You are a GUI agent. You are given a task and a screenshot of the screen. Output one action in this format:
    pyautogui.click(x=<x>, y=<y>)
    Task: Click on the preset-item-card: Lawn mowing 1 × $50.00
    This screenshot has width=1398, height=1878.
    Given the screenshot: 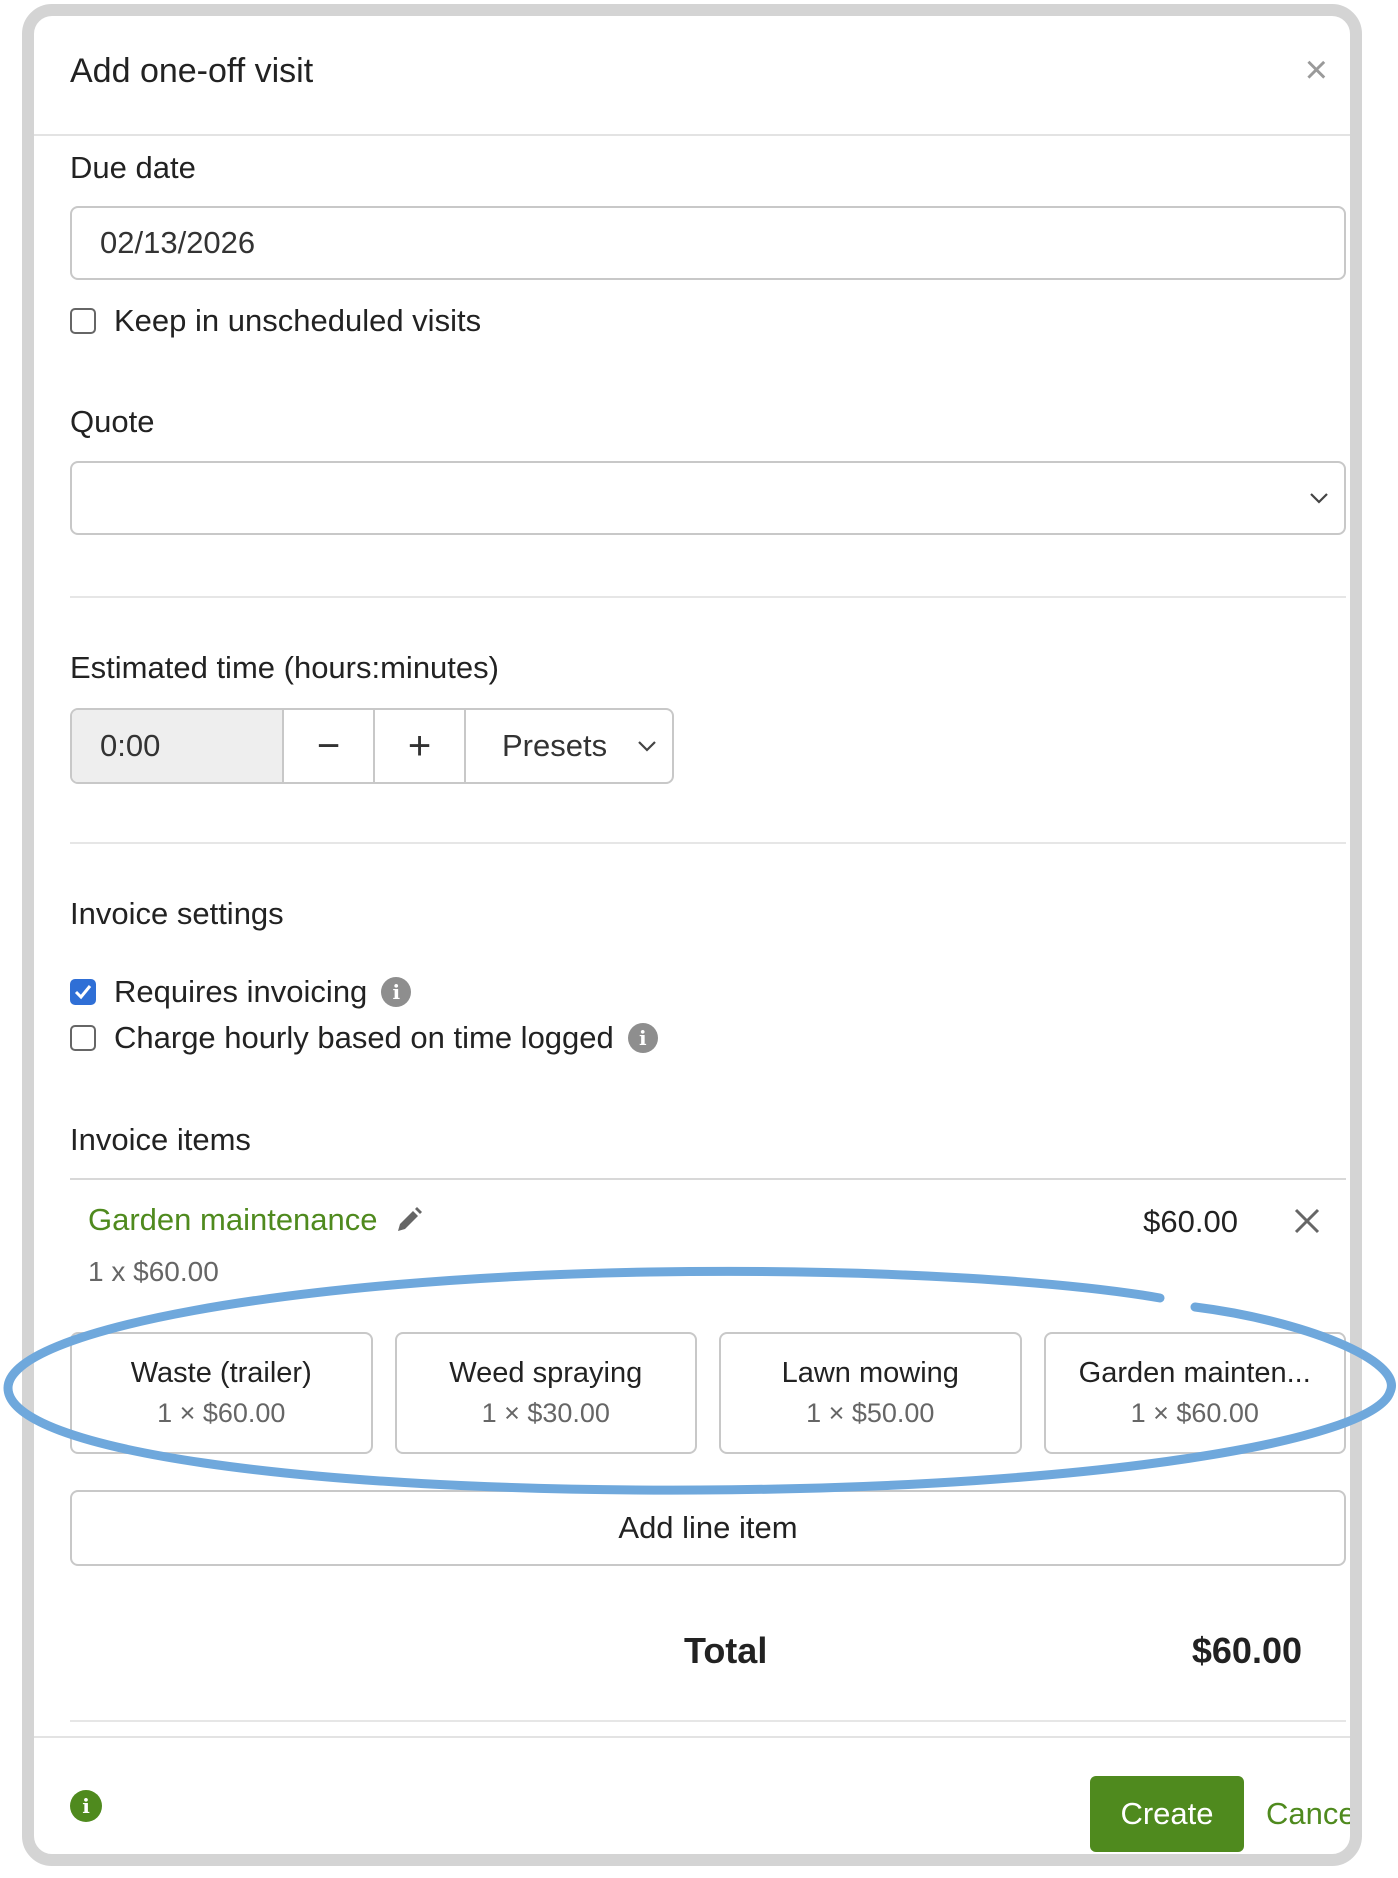 What is the action you would take?
    pyautogui.click(x=870, y=1393)
    